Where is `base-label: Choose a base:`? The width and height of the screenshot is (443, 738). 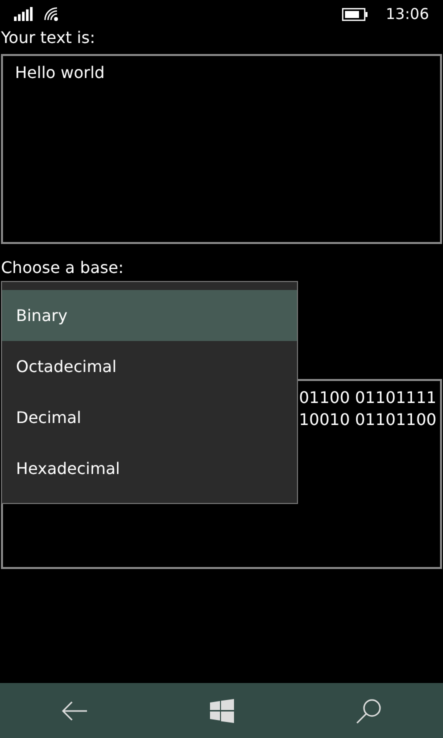 base-label: Choose a base: is located at coordinates (62, 268).